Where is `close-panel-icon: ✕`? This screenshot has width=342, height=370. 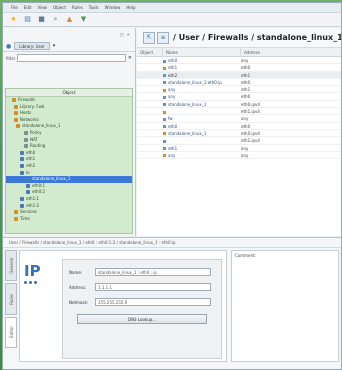
close-panel-icon: ✕ is located at coordinates (128, 34).